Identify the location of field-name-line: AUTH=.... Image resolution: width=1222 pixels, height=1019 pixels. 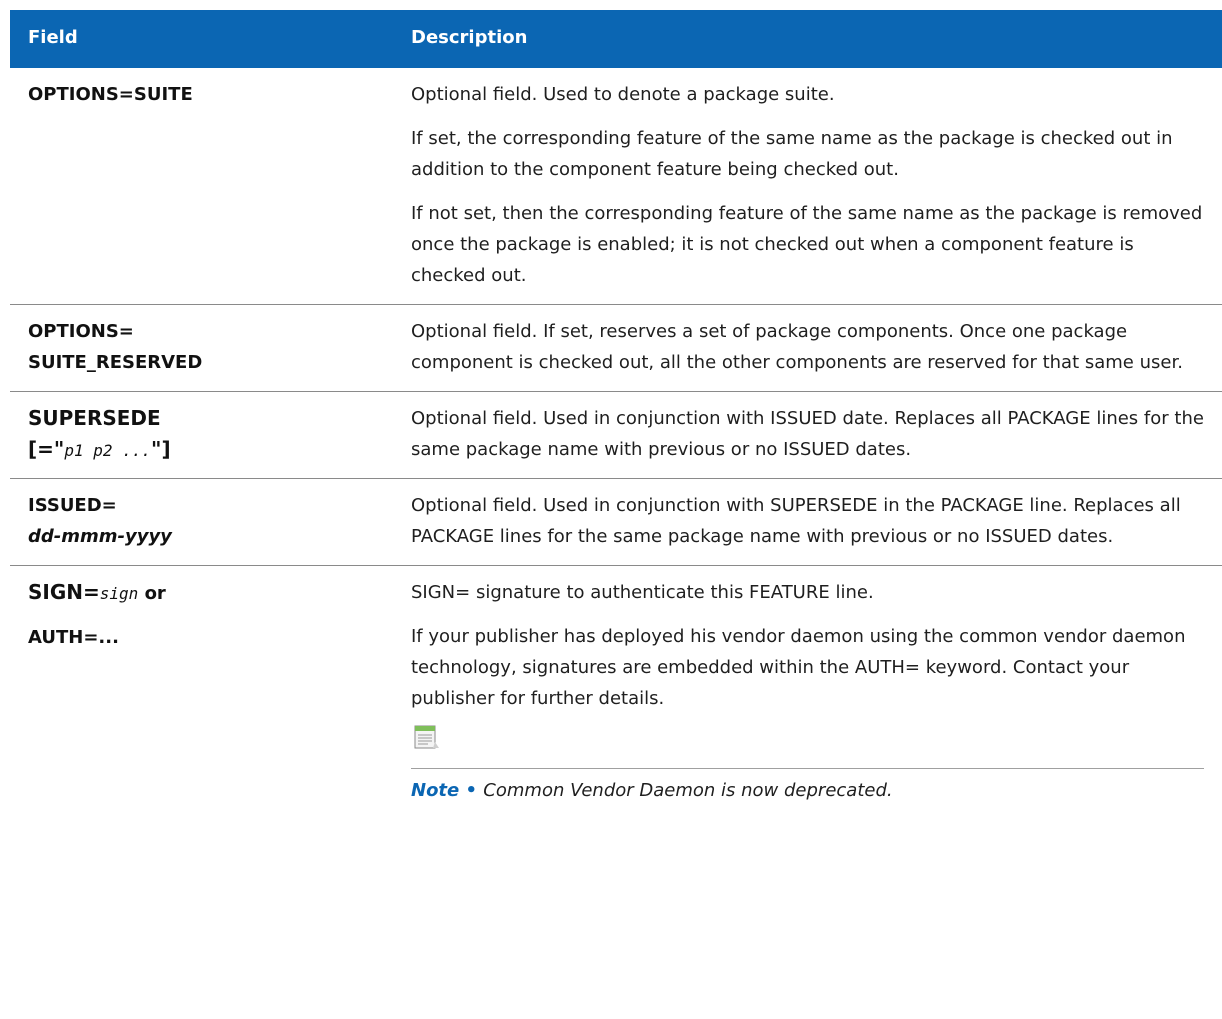
(73, 637).